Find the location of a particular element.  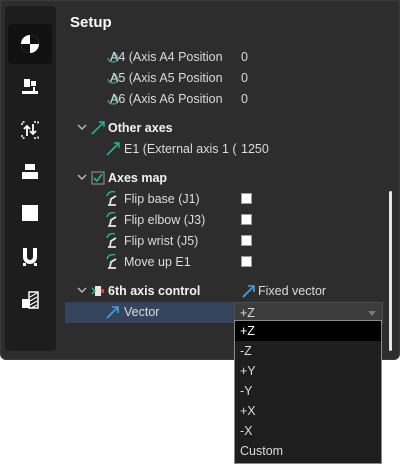

robot-station-tab is located at coordinates (30, 86).